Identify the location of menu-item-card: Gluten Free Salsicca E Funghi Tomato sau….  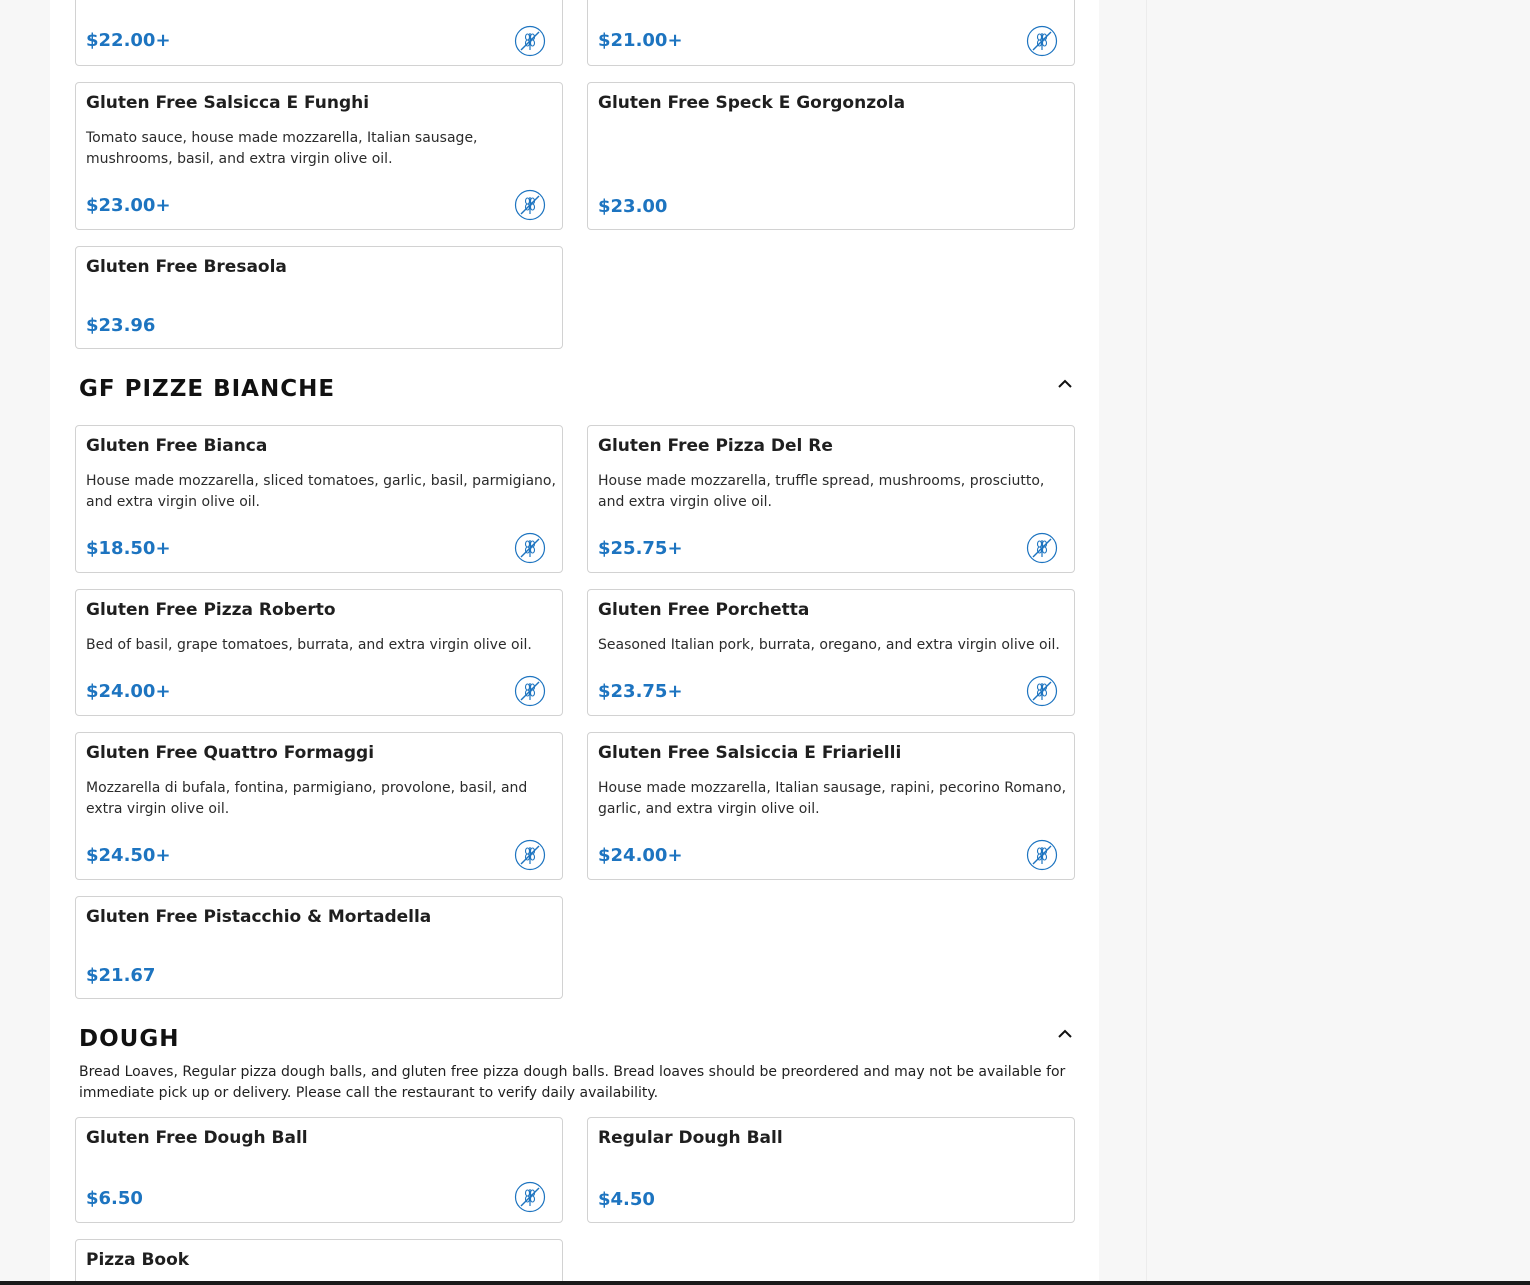
(319, 156).